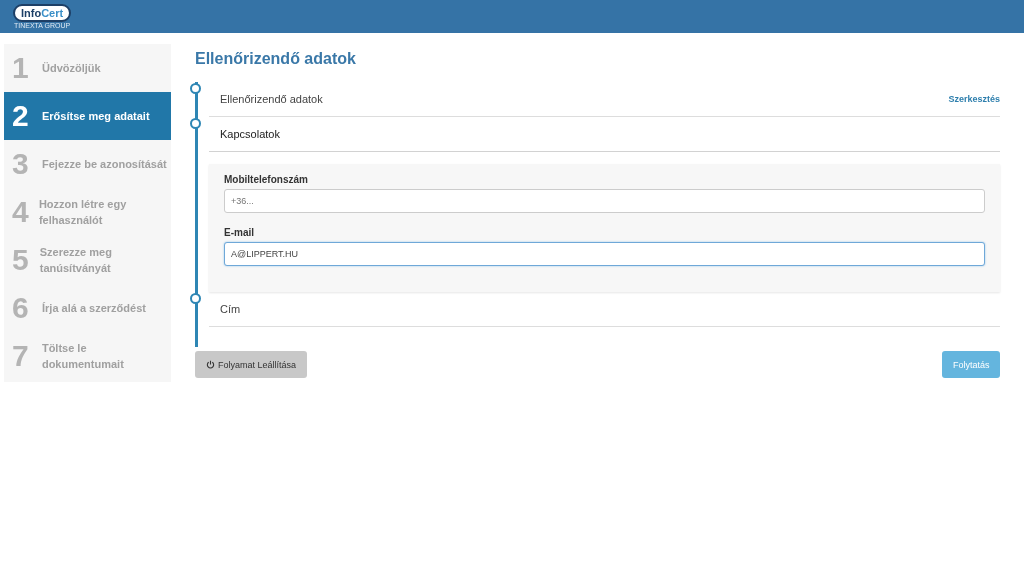 The width and height of the screenshot is (1024, 576). What do you see at coordinates (87, 356) in the screenshot?
I see `step-item: 7 Töltse le dokumentumait` at bounding box center [87, 356].